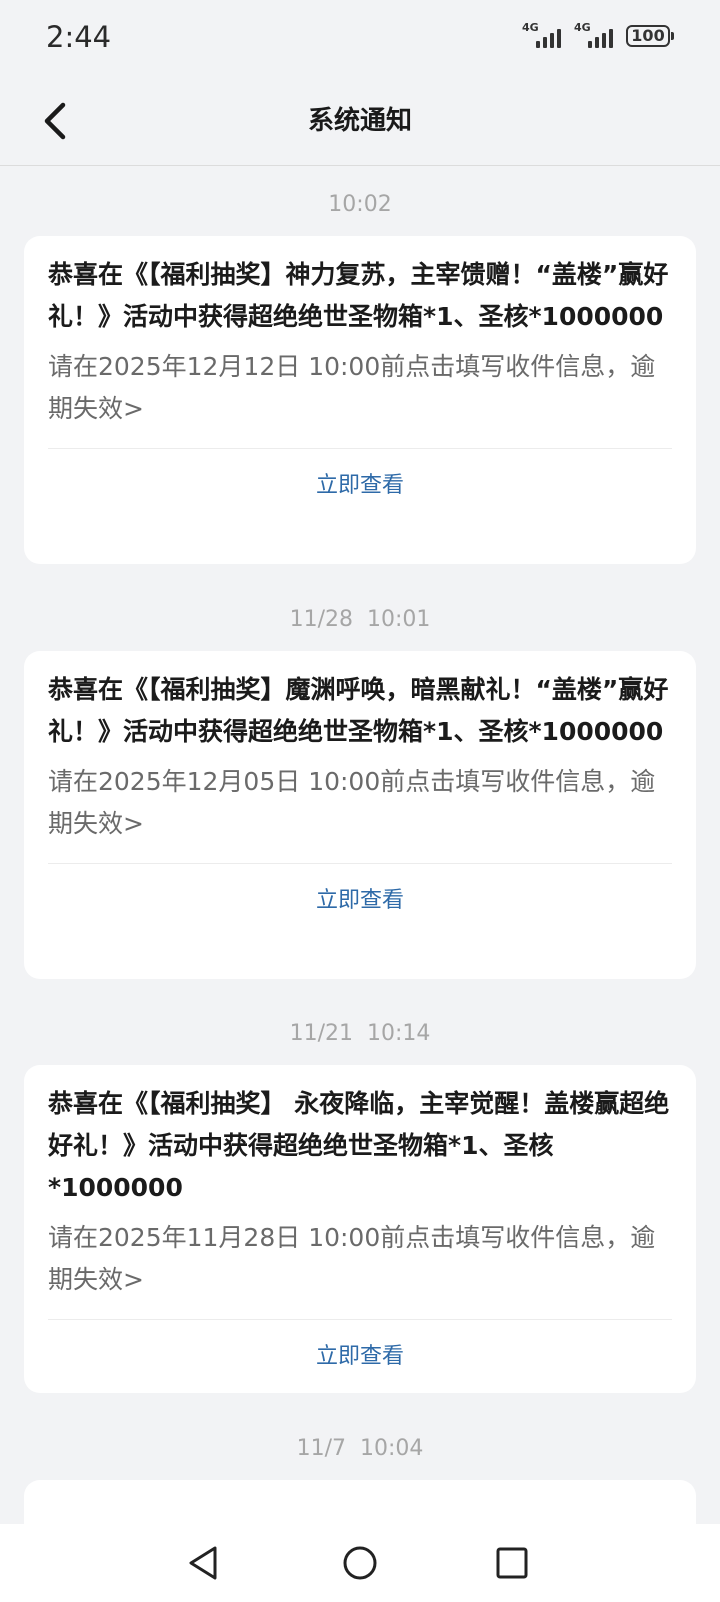 This screenshot has height=1602, width=720. I want to click on notification-time: 11/21 10:14, so click(360, 1033).